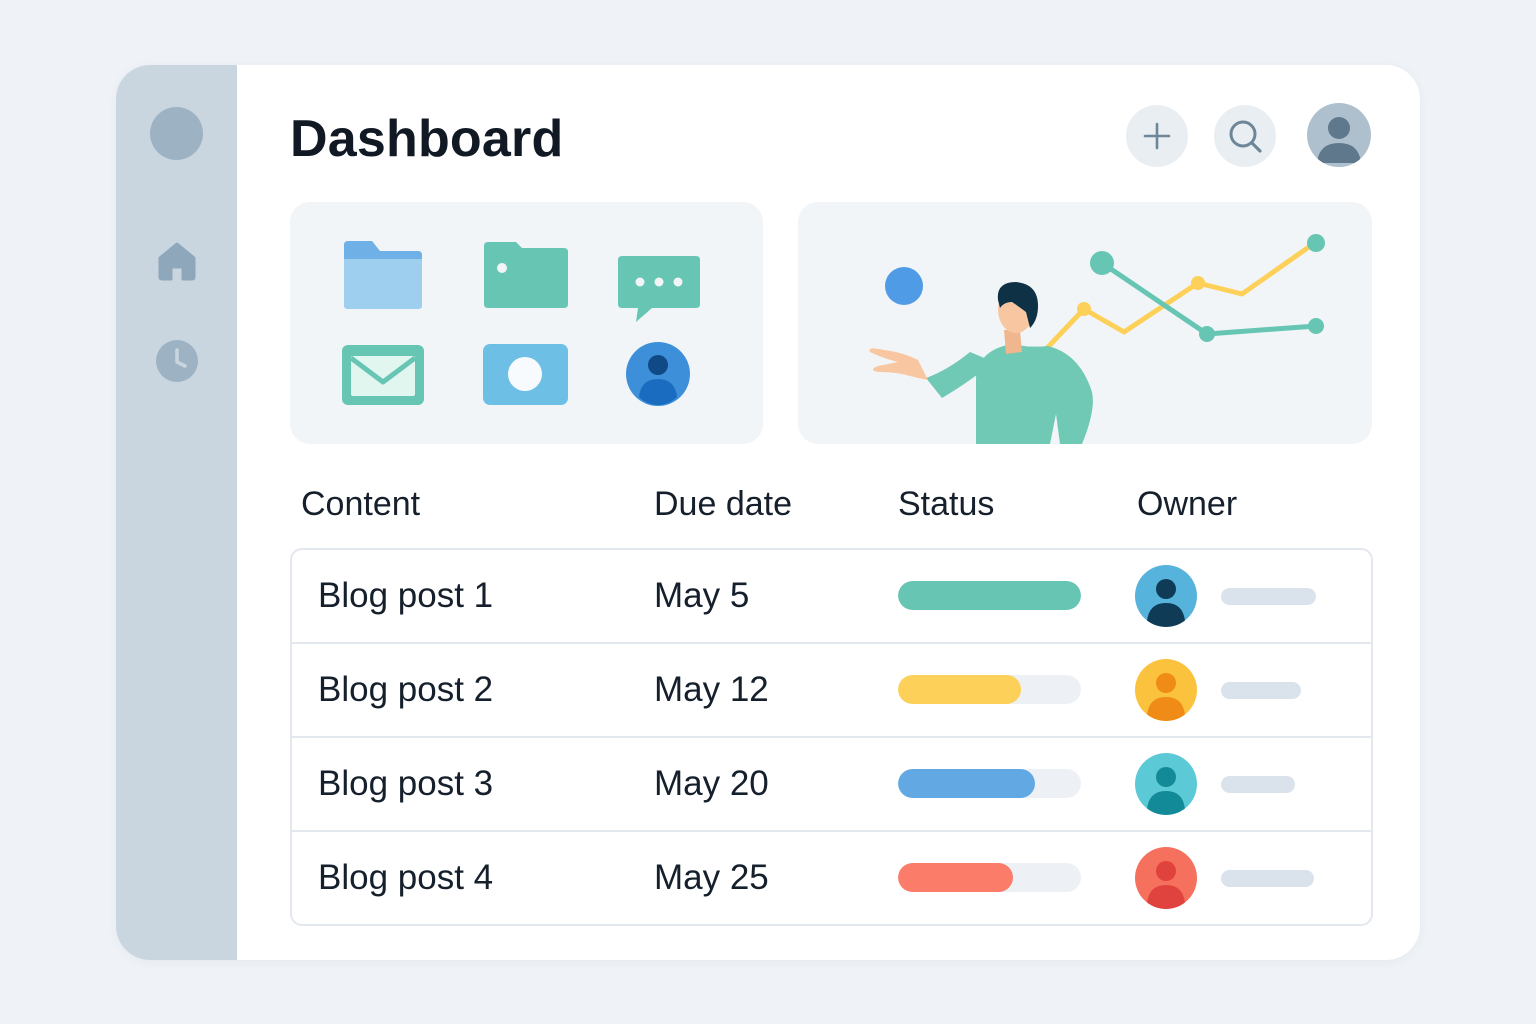 This screenshot has width=1536, height=1024. I want to click on due-date-cell: May 12, so click(711, 689).